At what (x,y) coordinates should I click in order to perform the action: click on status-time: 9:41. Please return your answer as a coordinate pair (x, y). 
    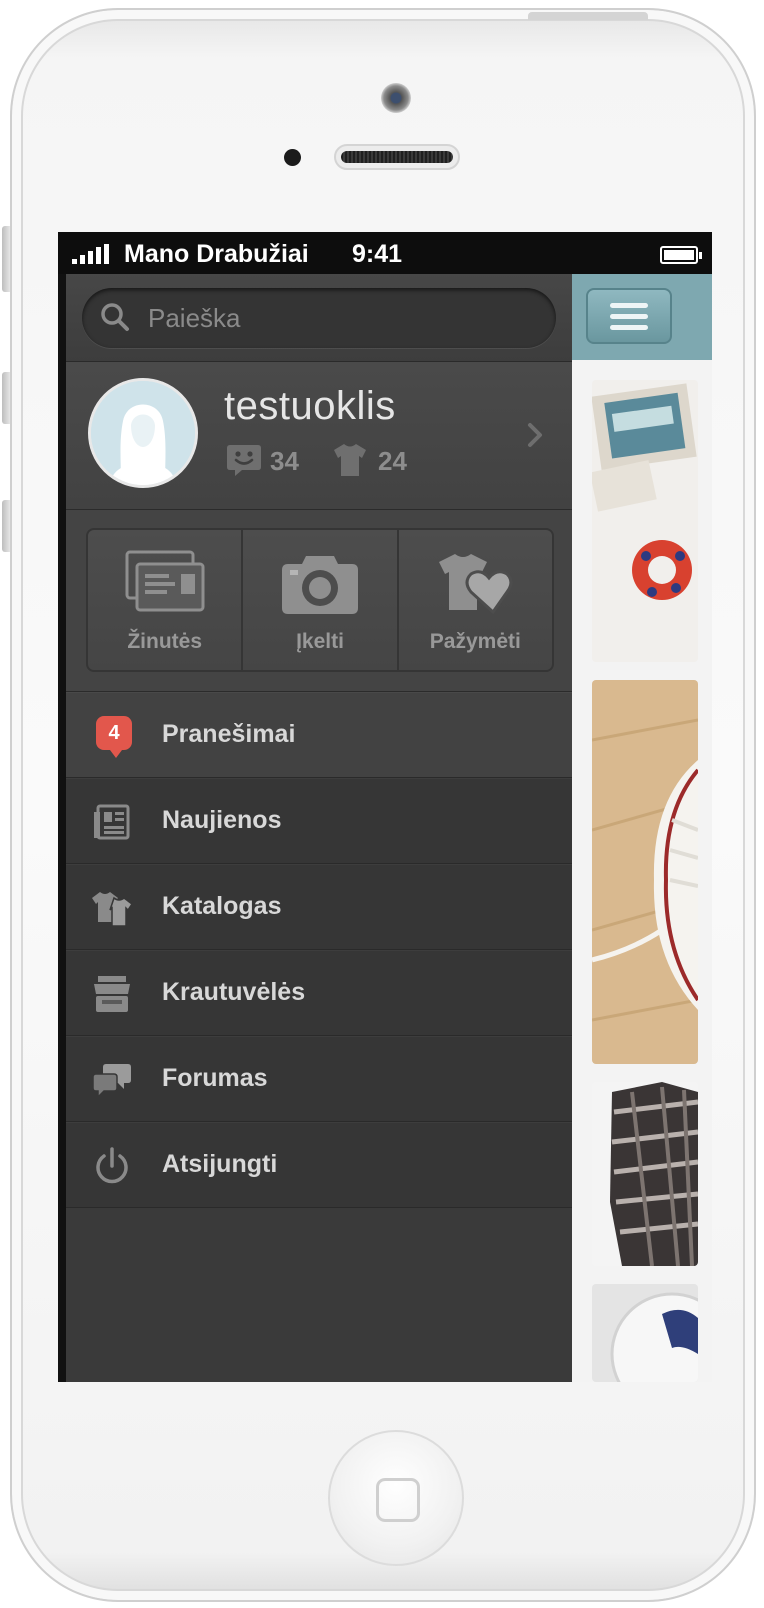
    Looking at the image, I should click on (377, 254).